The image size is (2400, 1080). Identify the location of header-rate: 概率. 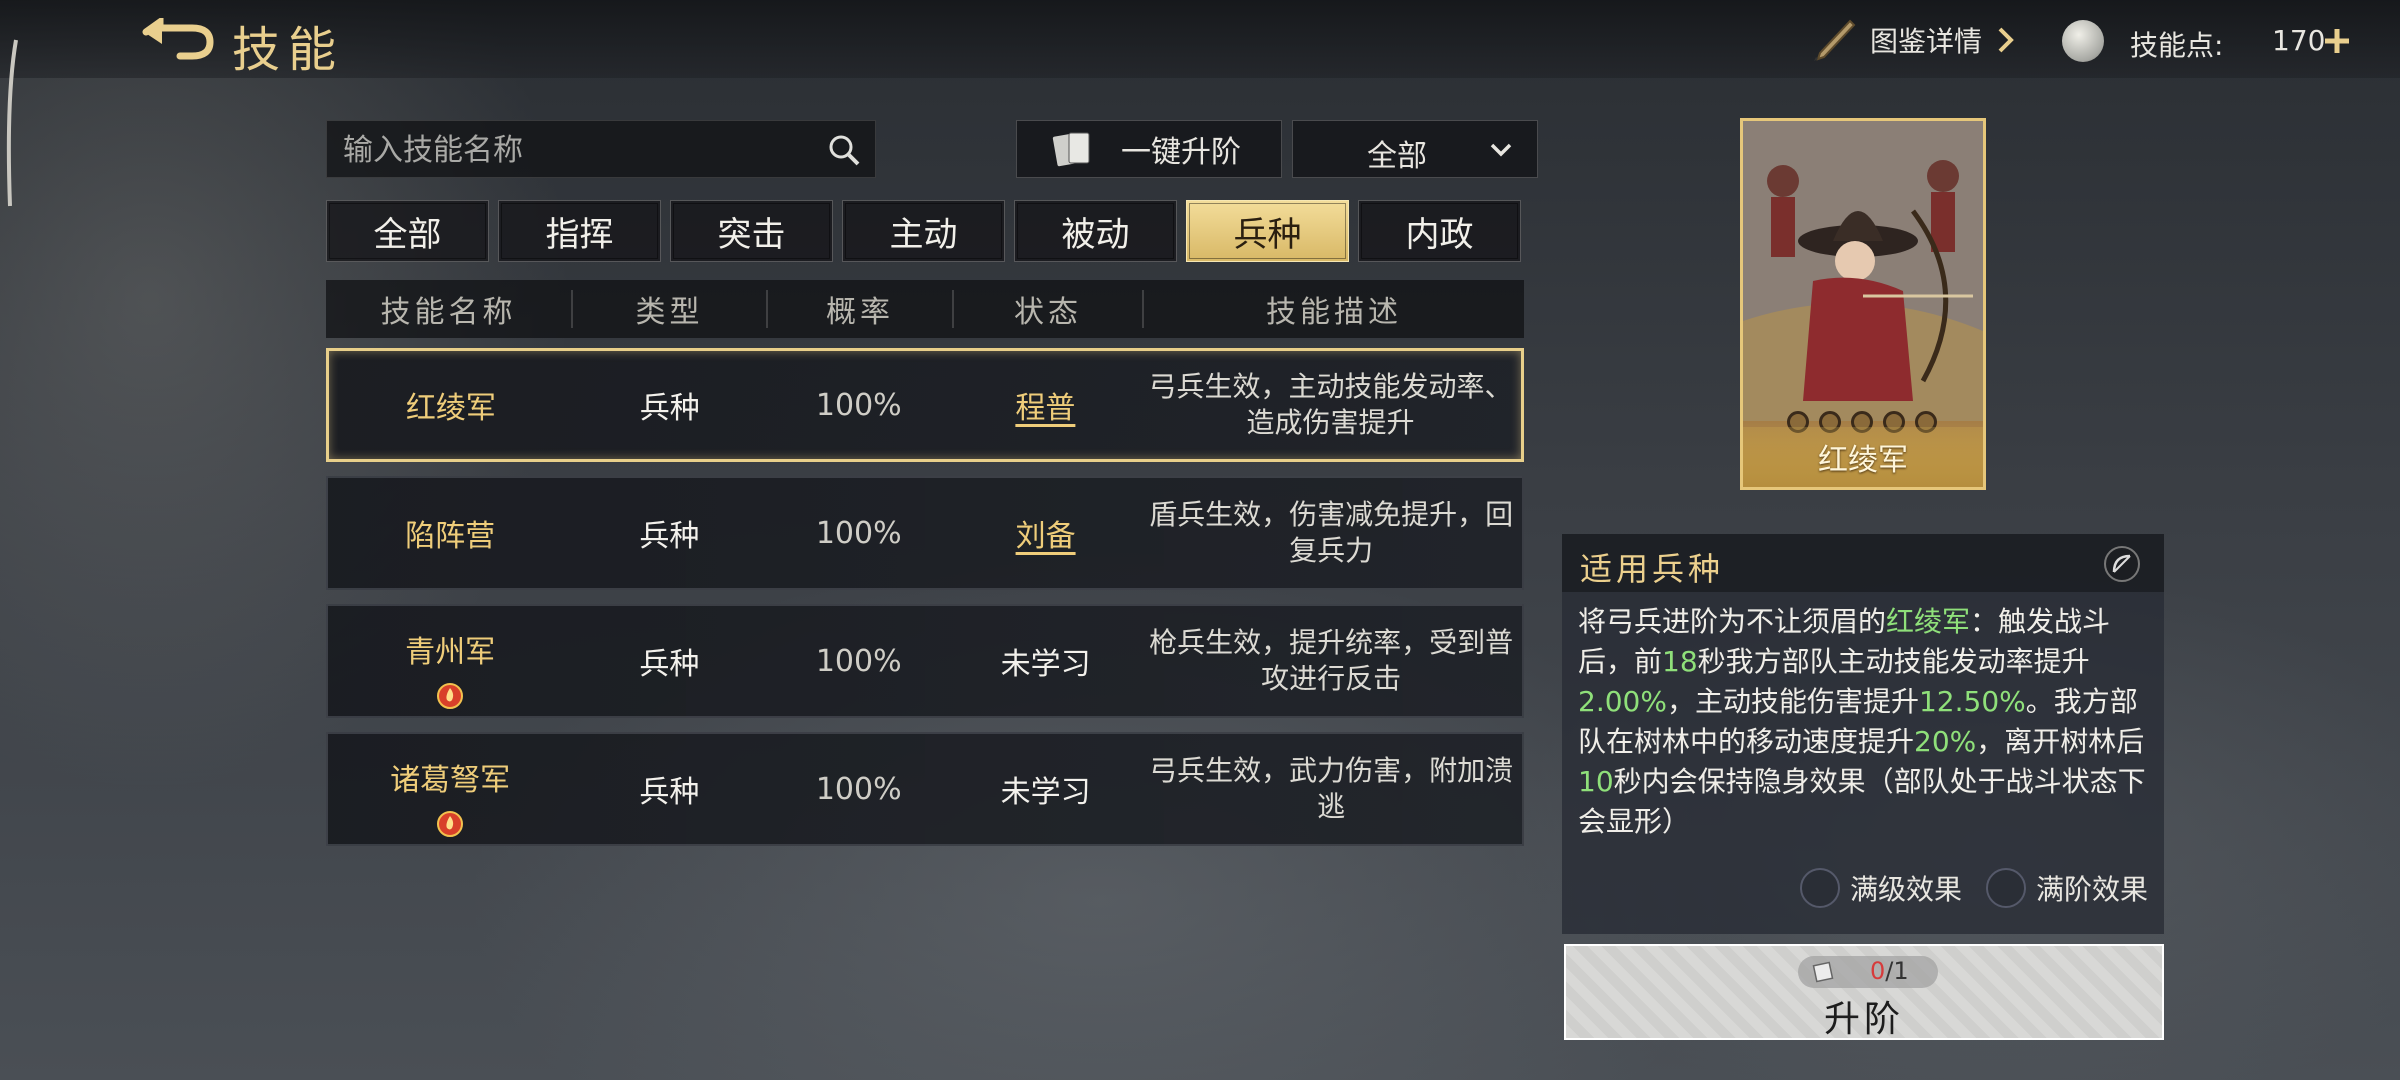
(860, 312).